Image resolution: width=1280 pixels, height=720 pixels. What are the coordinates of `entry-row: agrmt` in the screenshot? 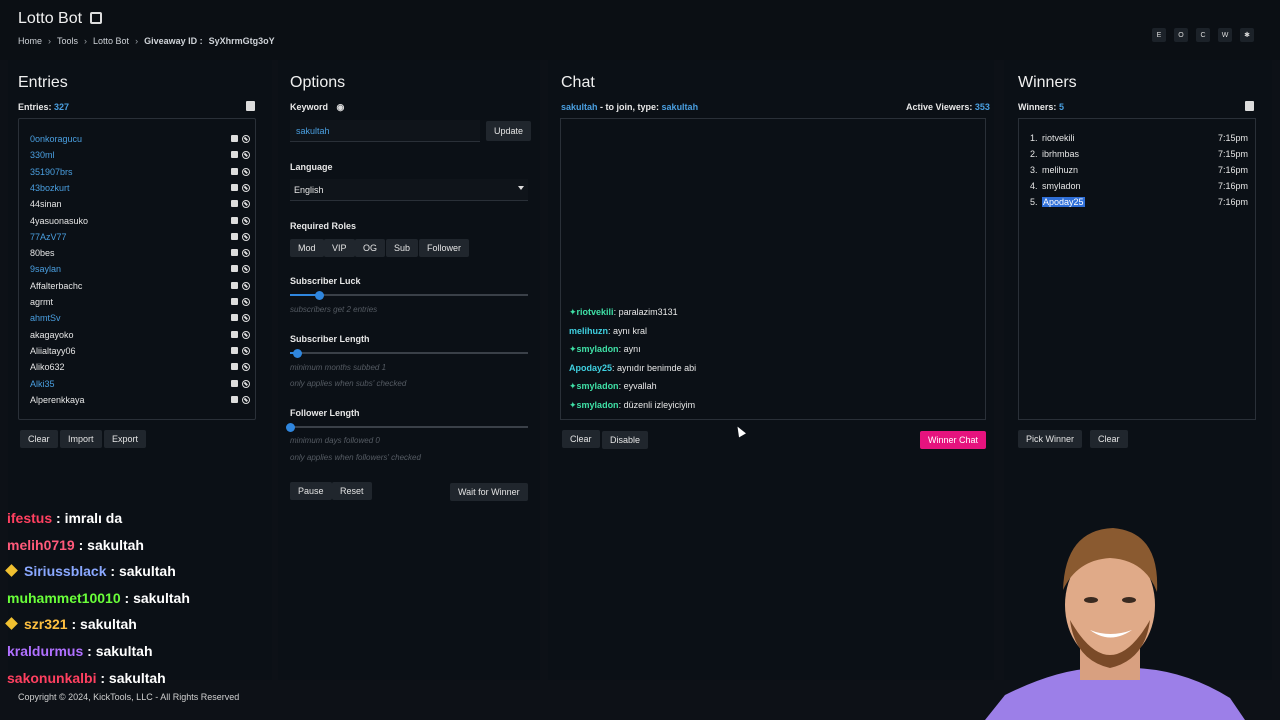 It's located at (140, 302).